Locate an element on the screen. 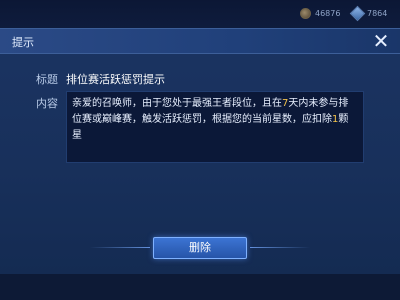  gold-coin-icon is located at coordinates (305, 13).